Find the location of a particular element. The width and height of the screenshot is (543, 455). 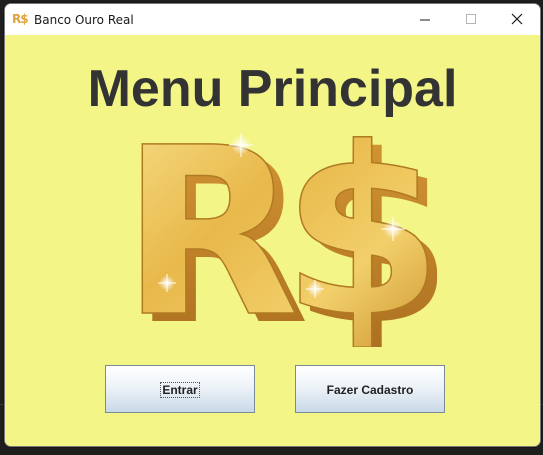

page-title: Menu Principal is located at coordinates (272, 89).